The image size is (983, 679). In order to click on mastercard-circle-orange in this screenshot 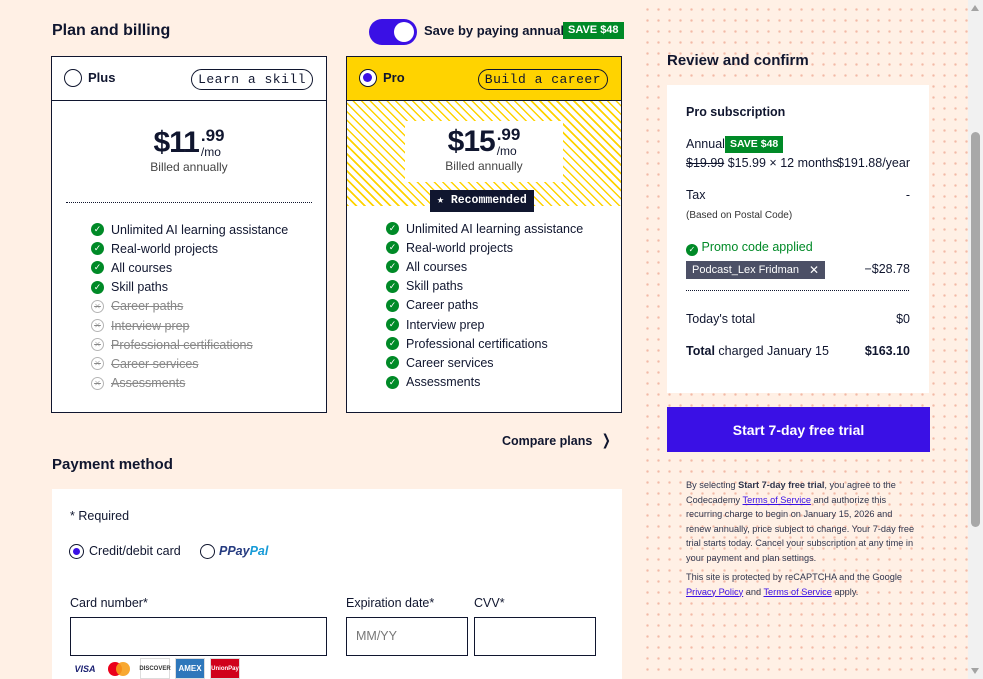, I will do `click(123, 669)`.